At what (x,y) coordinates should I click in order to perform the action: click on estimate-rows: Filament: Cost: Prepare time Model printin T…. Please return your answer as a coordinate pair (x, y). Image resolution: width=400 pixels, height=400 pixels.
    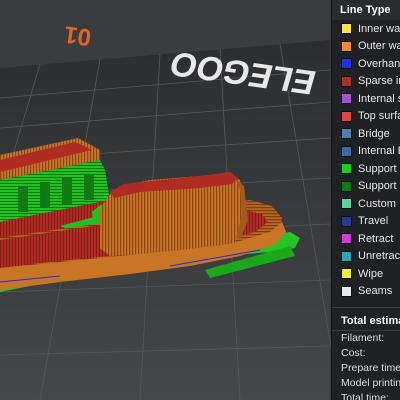
    Looking at the image, I should click on (366, 365).